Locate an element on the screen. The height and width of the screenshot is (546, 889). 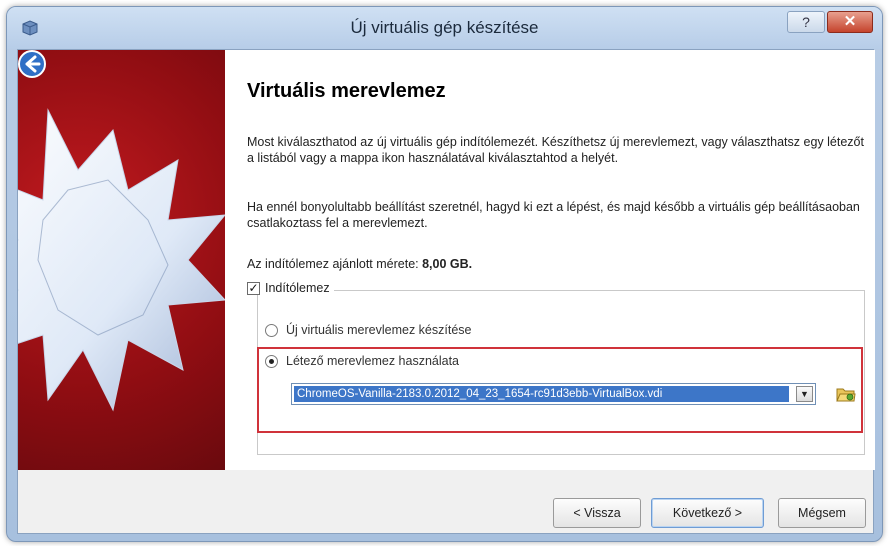
back-button: < Vissza is located at coordinates (597, 513).